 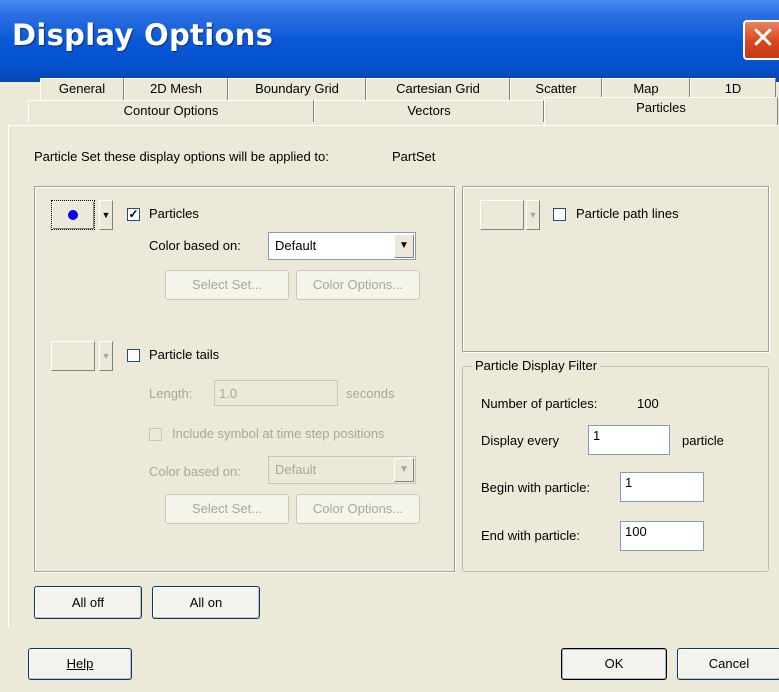 I want to click on help-button: Help, so click(x=80, y=664).